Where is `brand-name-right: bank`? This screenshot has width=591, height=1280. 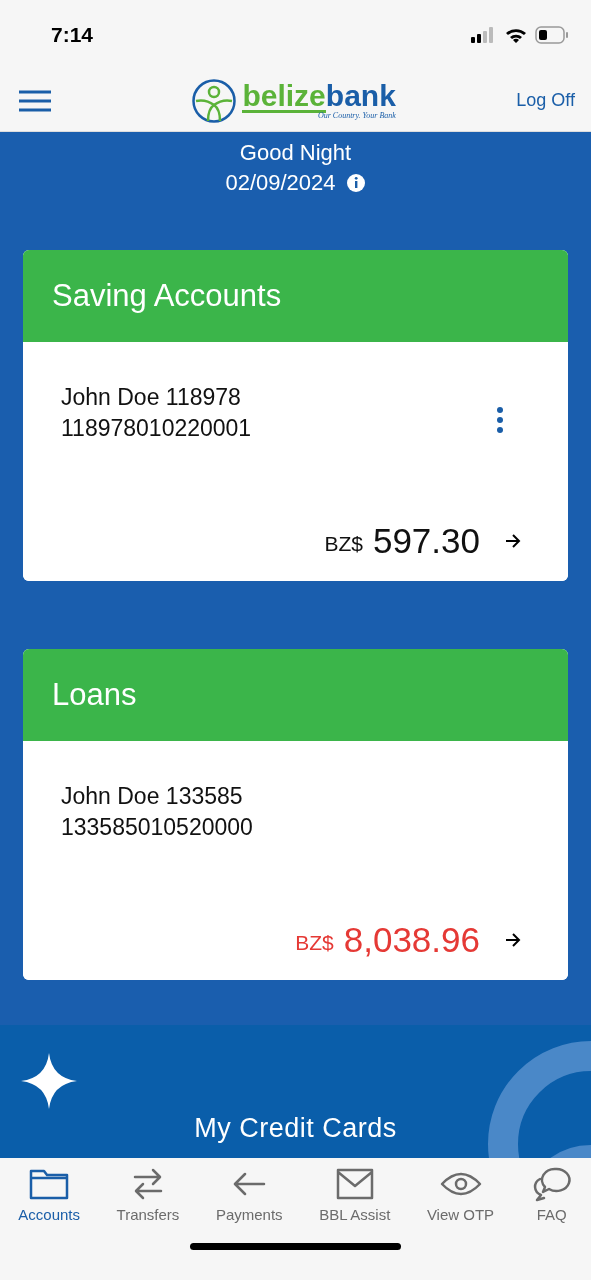
brand-name-right: bank is located at coordinates (360, 96).